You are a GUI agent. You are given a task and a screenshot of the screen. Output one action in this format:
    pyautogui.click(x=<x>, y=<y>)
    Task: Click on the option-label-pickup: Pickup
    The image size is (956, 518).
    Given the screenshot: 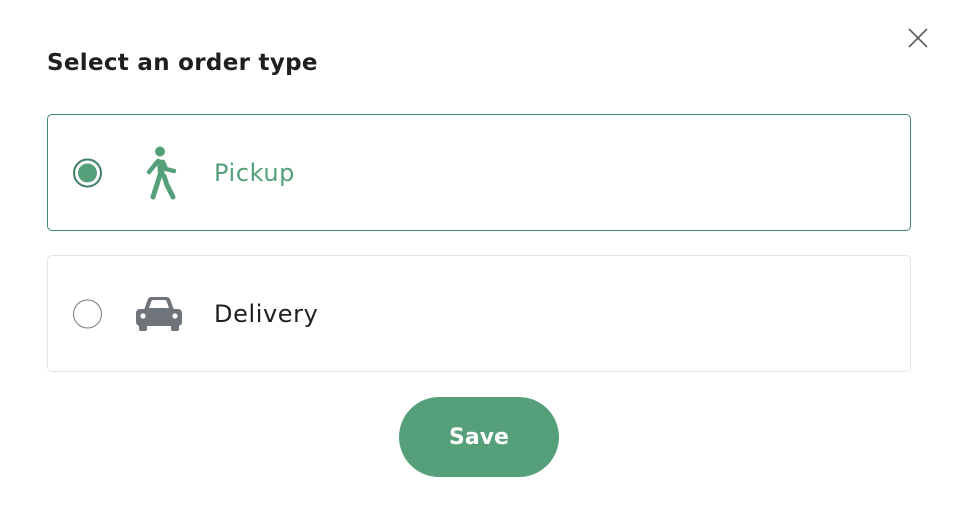 What is the action you would take?
    pyautogui.click(x=255, y=172)
    